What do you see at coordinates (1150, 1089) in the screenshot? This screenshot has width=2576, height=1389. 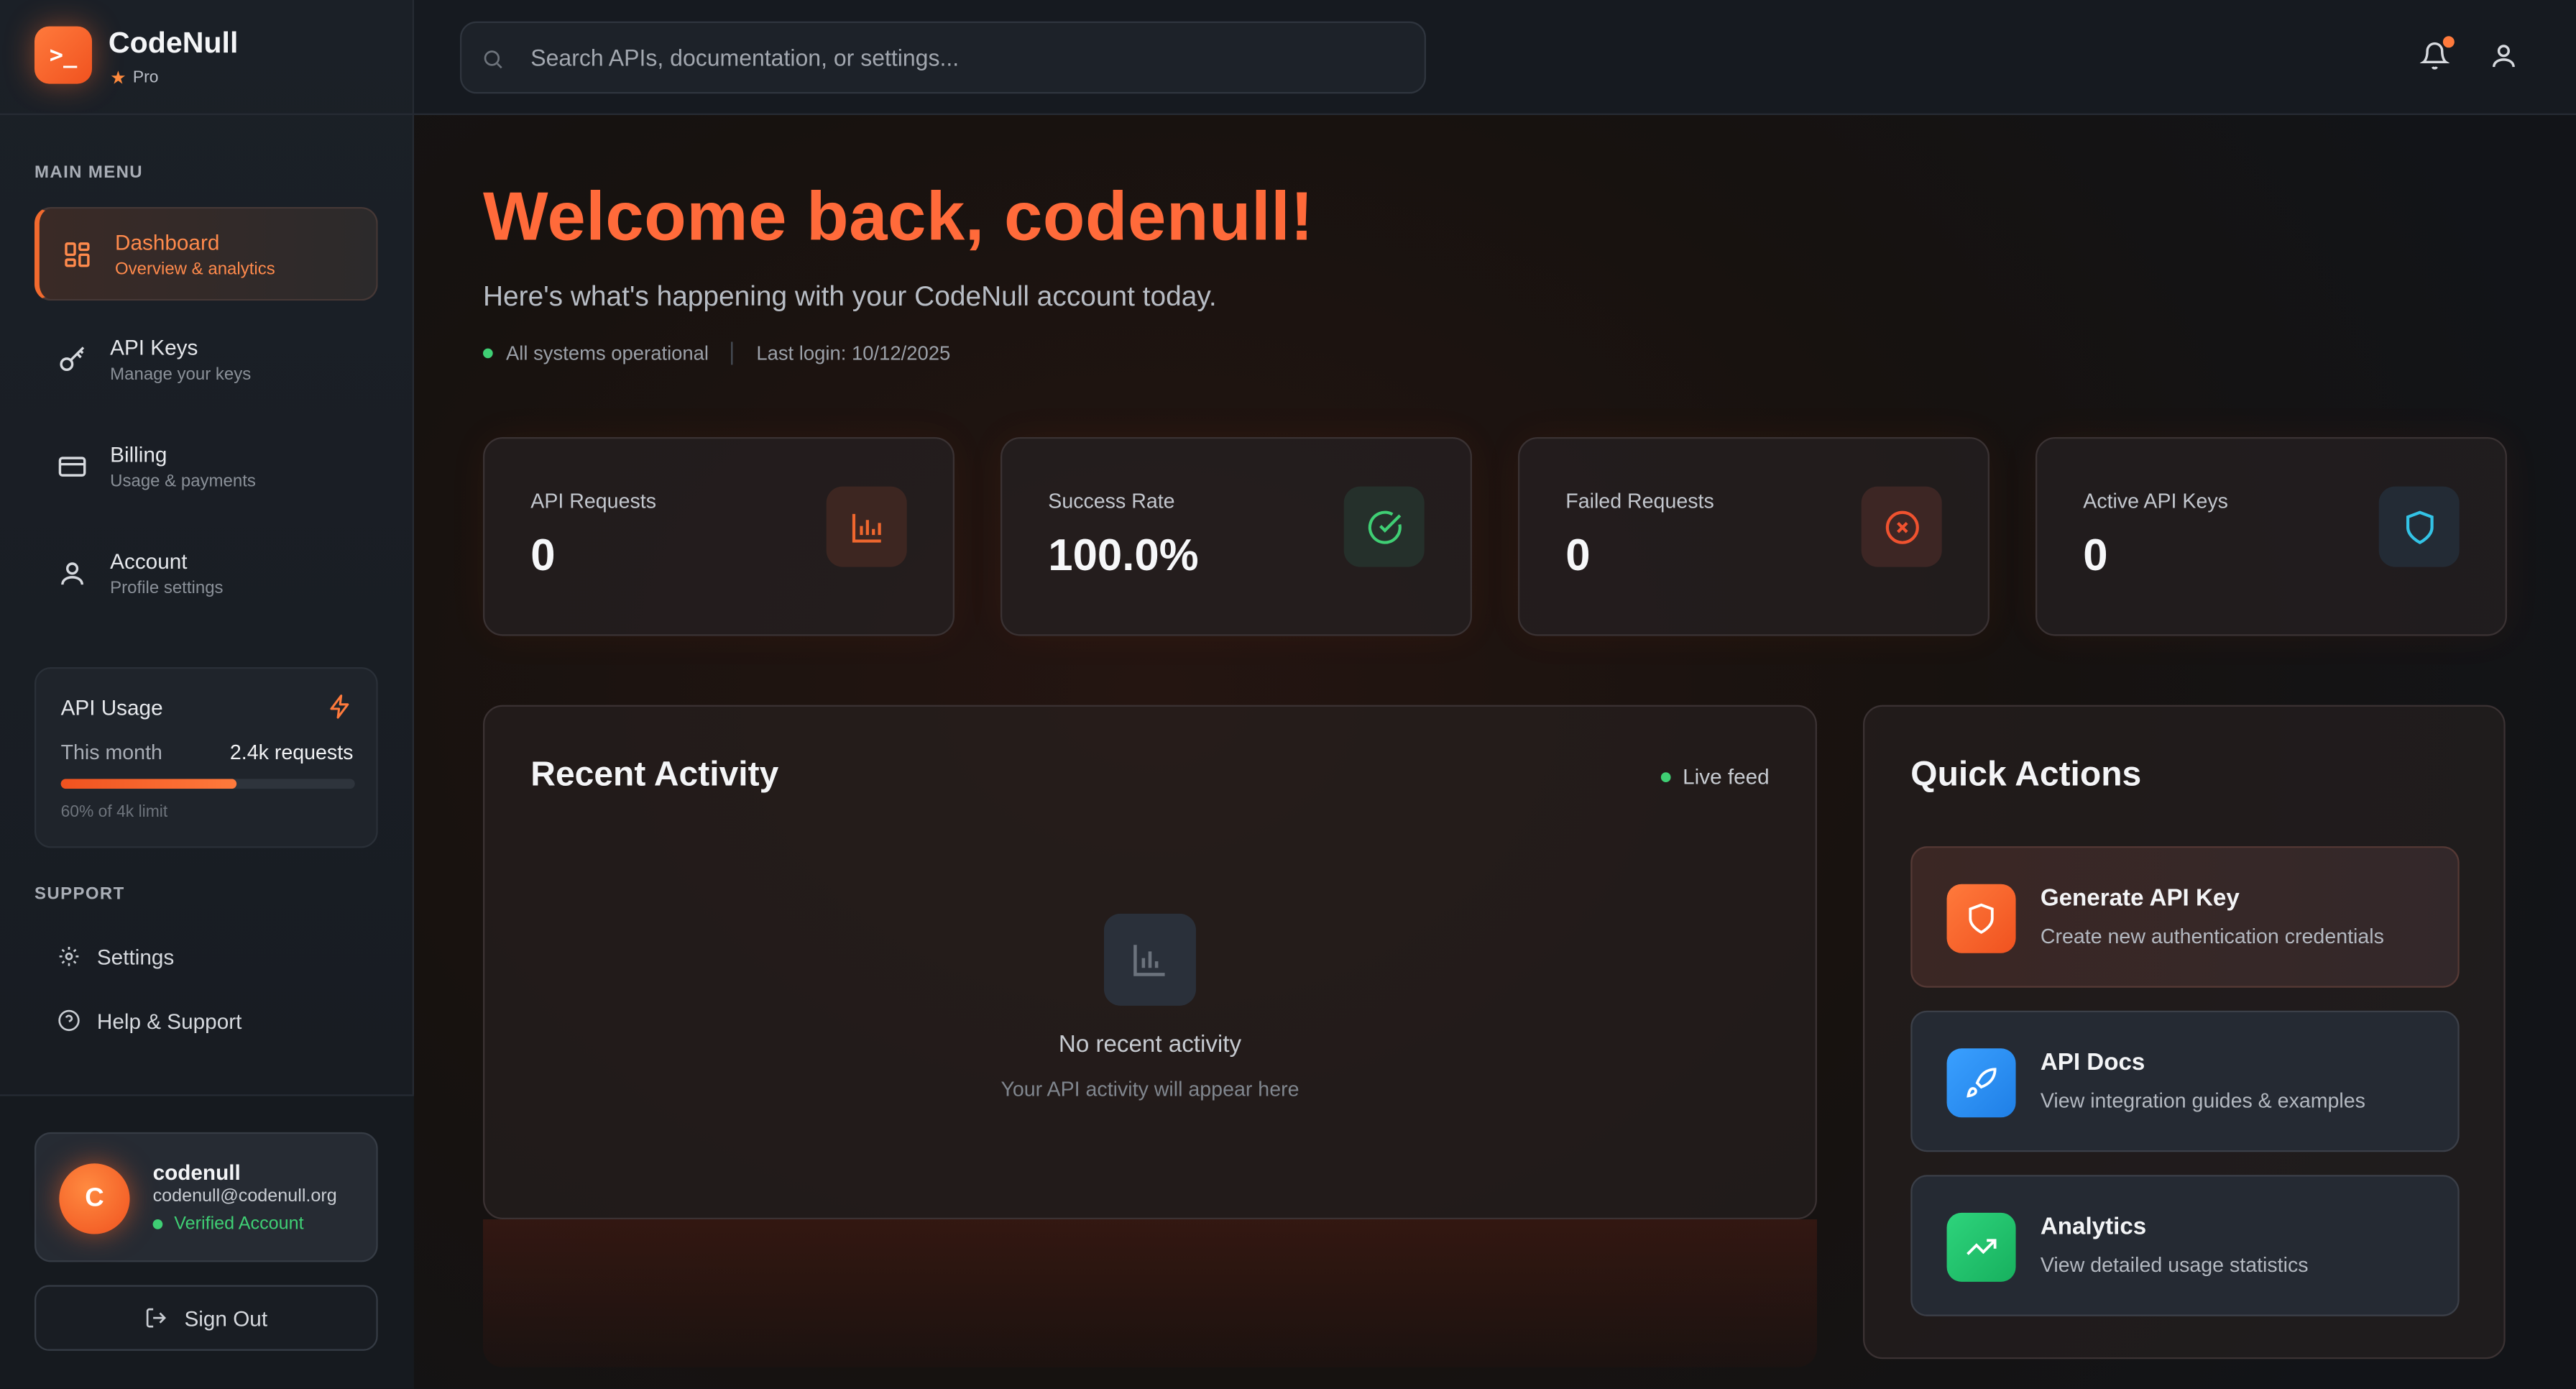 I see `empty-state-subtitle: Your API activity will appear here` at bounding box center [1150, 1089].